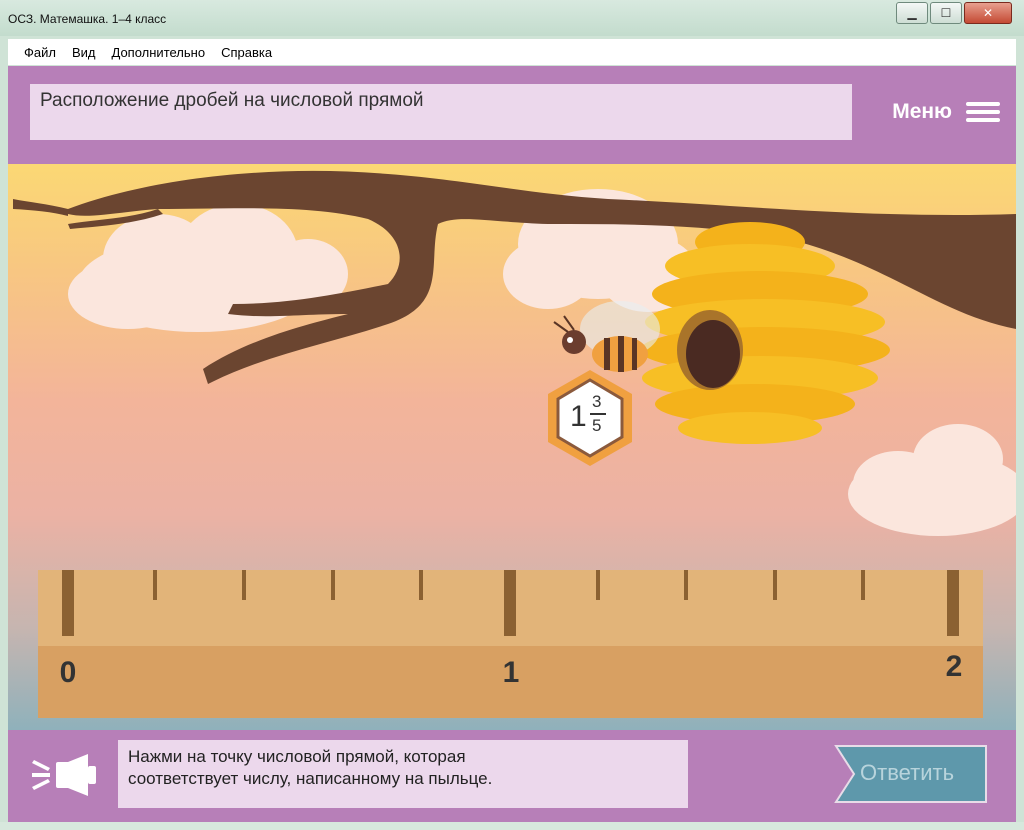 Image resolution: width=1024 pixels, height=830 pixels. What do you see at coordinates (87, 19) in the screenshot?
I see `window-title: ОСЗ. Матемашка. 1–4 класс` at bounding box center [87, 19].